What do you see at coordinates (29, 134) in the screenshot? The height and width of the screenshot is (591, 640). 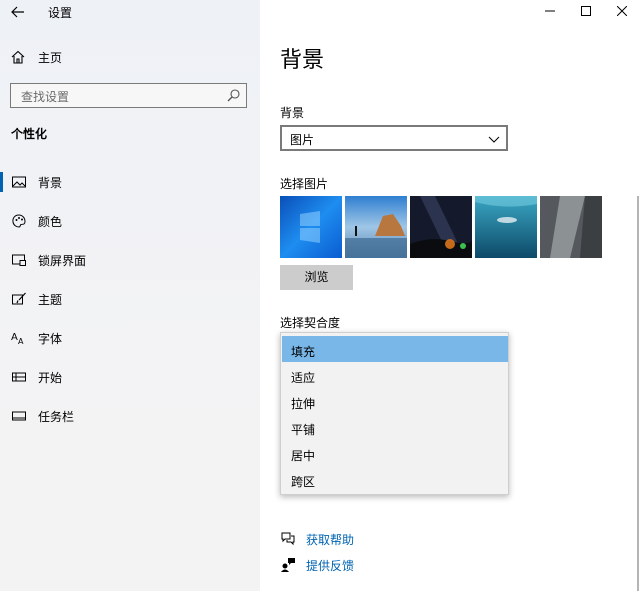 I see `section-title: 个性化` at bounding box center [29, 134].